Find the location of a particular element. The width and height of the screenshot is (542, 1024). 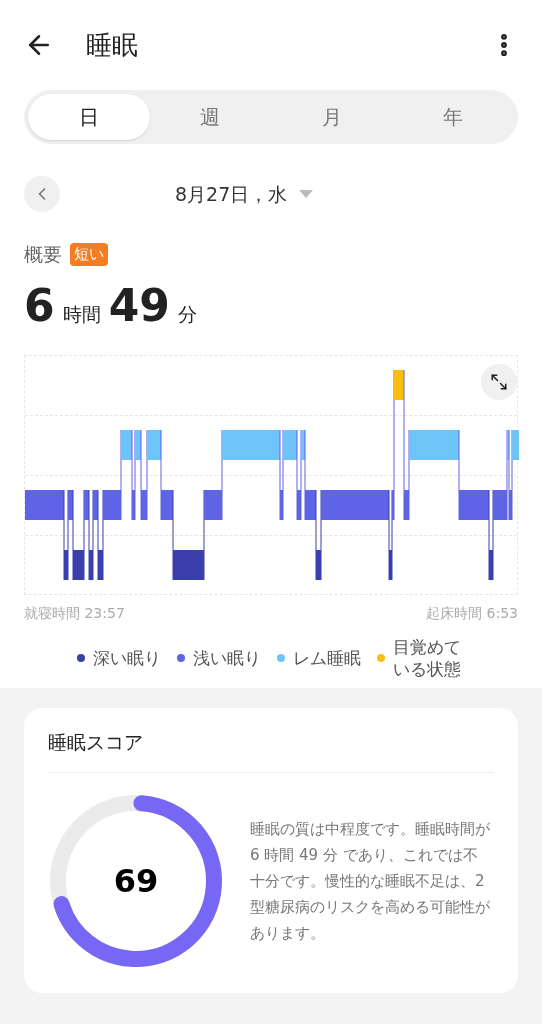

minutes-value: 49 is located at coordinates (139, 305).